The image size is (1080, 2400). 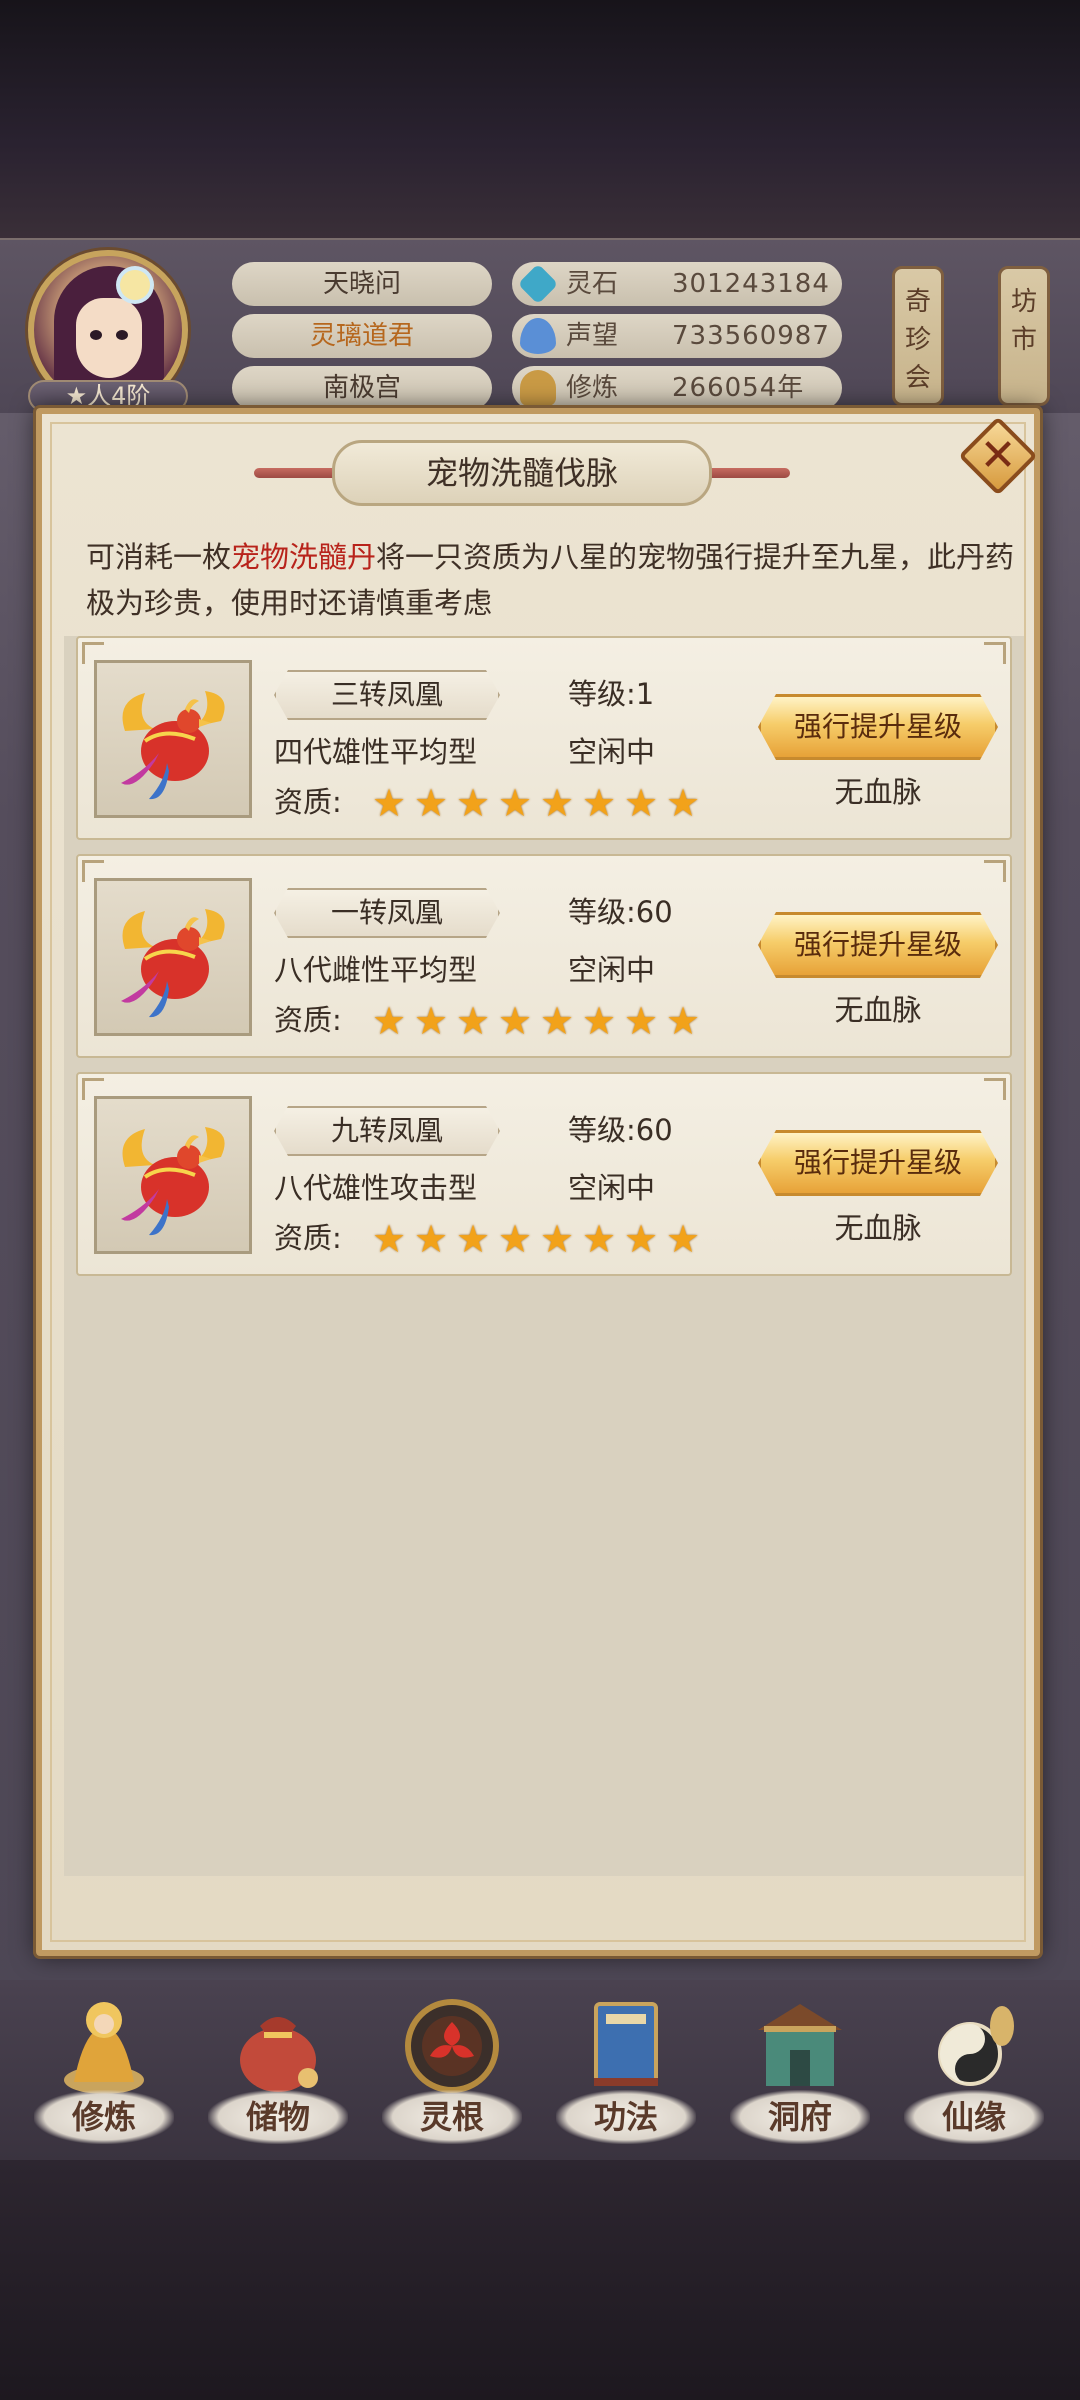 What do you see at coordinates (677, 388) in the screenshot?
I see `resource-cultivation: 修炼 266054年` at bounding box center [677, 388].